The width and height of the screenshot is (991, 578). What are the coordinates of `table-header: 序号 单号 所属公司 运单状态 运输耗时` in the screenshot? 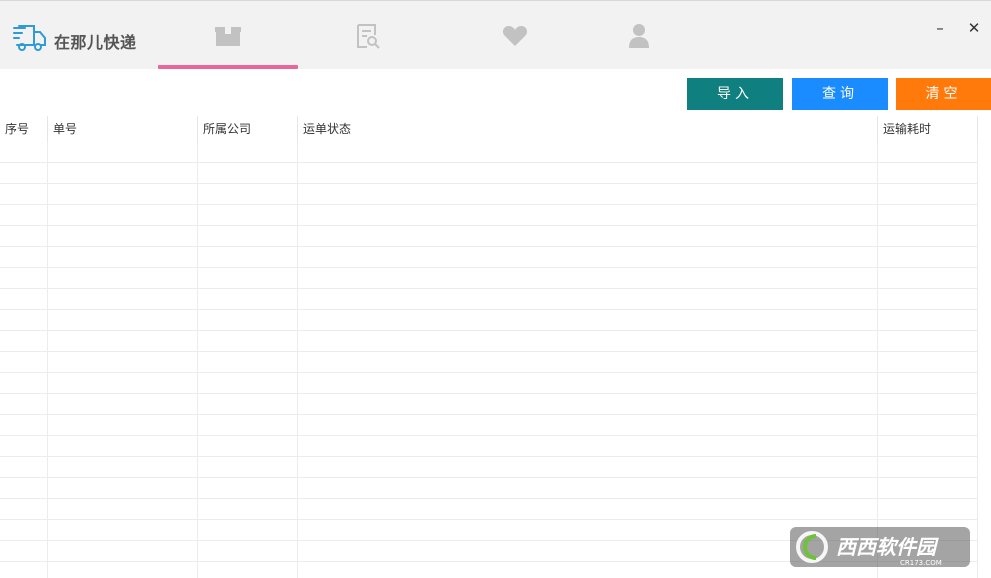 It's located at (495, 129).